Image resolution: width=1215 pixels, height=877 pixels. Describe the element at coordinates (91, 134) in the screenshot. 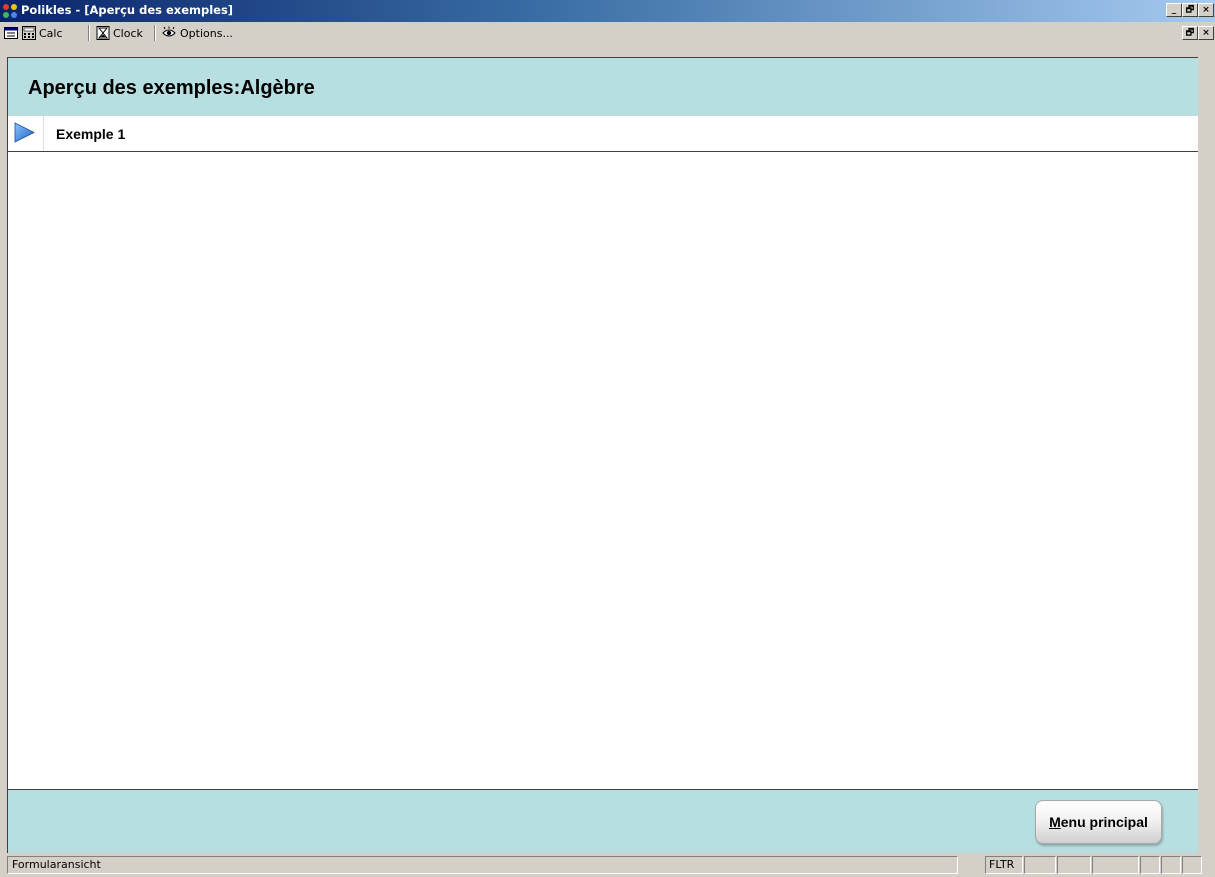

I see `record-label: Exemple 1` at that location.